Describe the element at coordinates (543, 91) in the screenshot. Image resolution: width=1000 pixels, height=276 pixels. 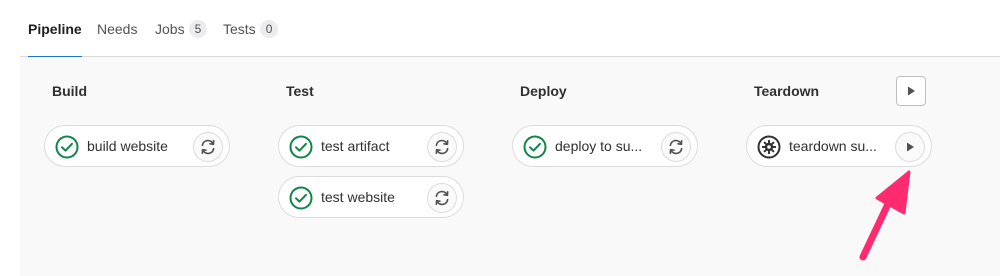
I see `stage-title-deploy: Deploy` at that location.